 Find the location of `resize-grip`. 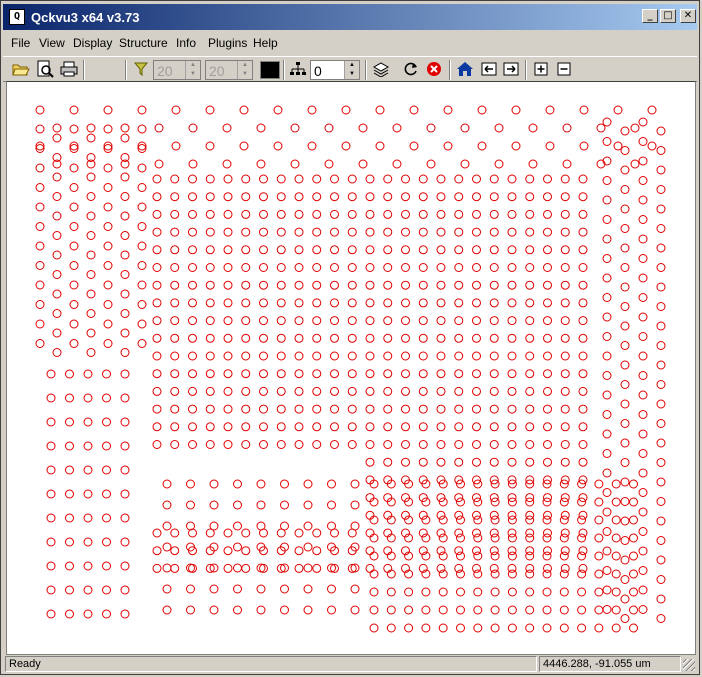

resize-grip is located at coordinates (689, 665).